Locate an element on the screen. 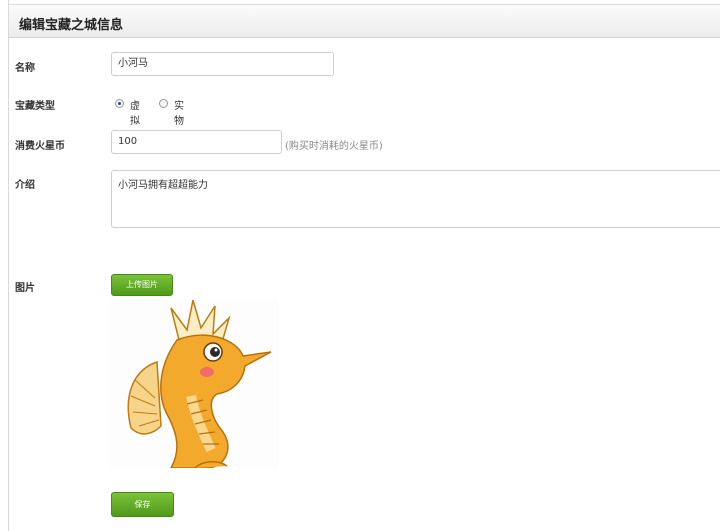 Image resolution: width=720 pixels, height=531 pixels. save-button: 保存 is located at coordinates (142, 504).